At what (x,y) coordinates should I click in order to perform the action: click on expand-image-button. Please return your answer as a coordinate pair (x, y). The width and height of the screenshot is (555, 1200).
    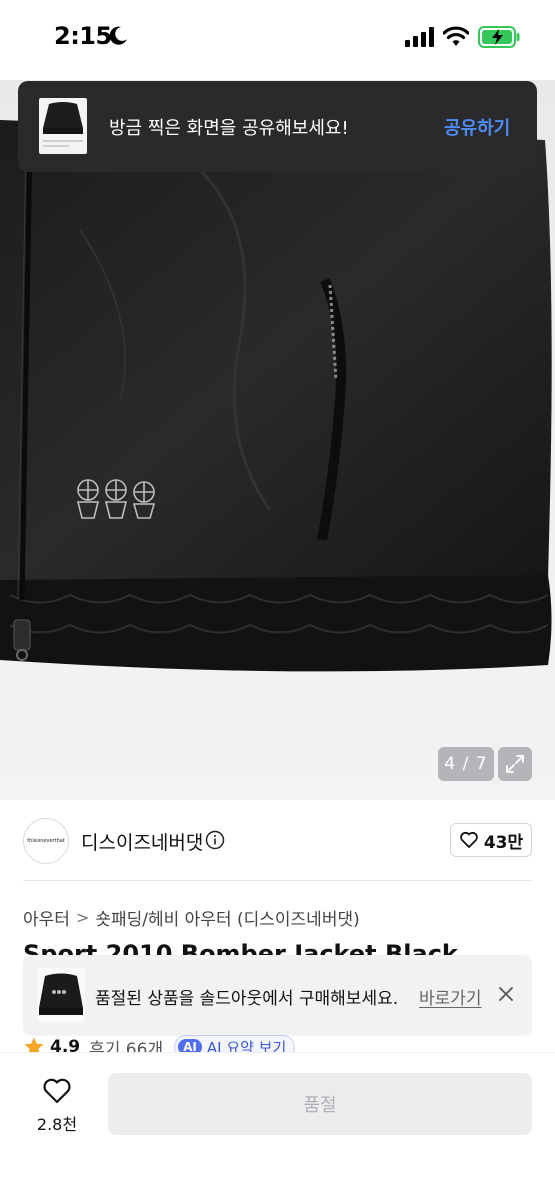
    Looking at the image, I should click on (515, 764).